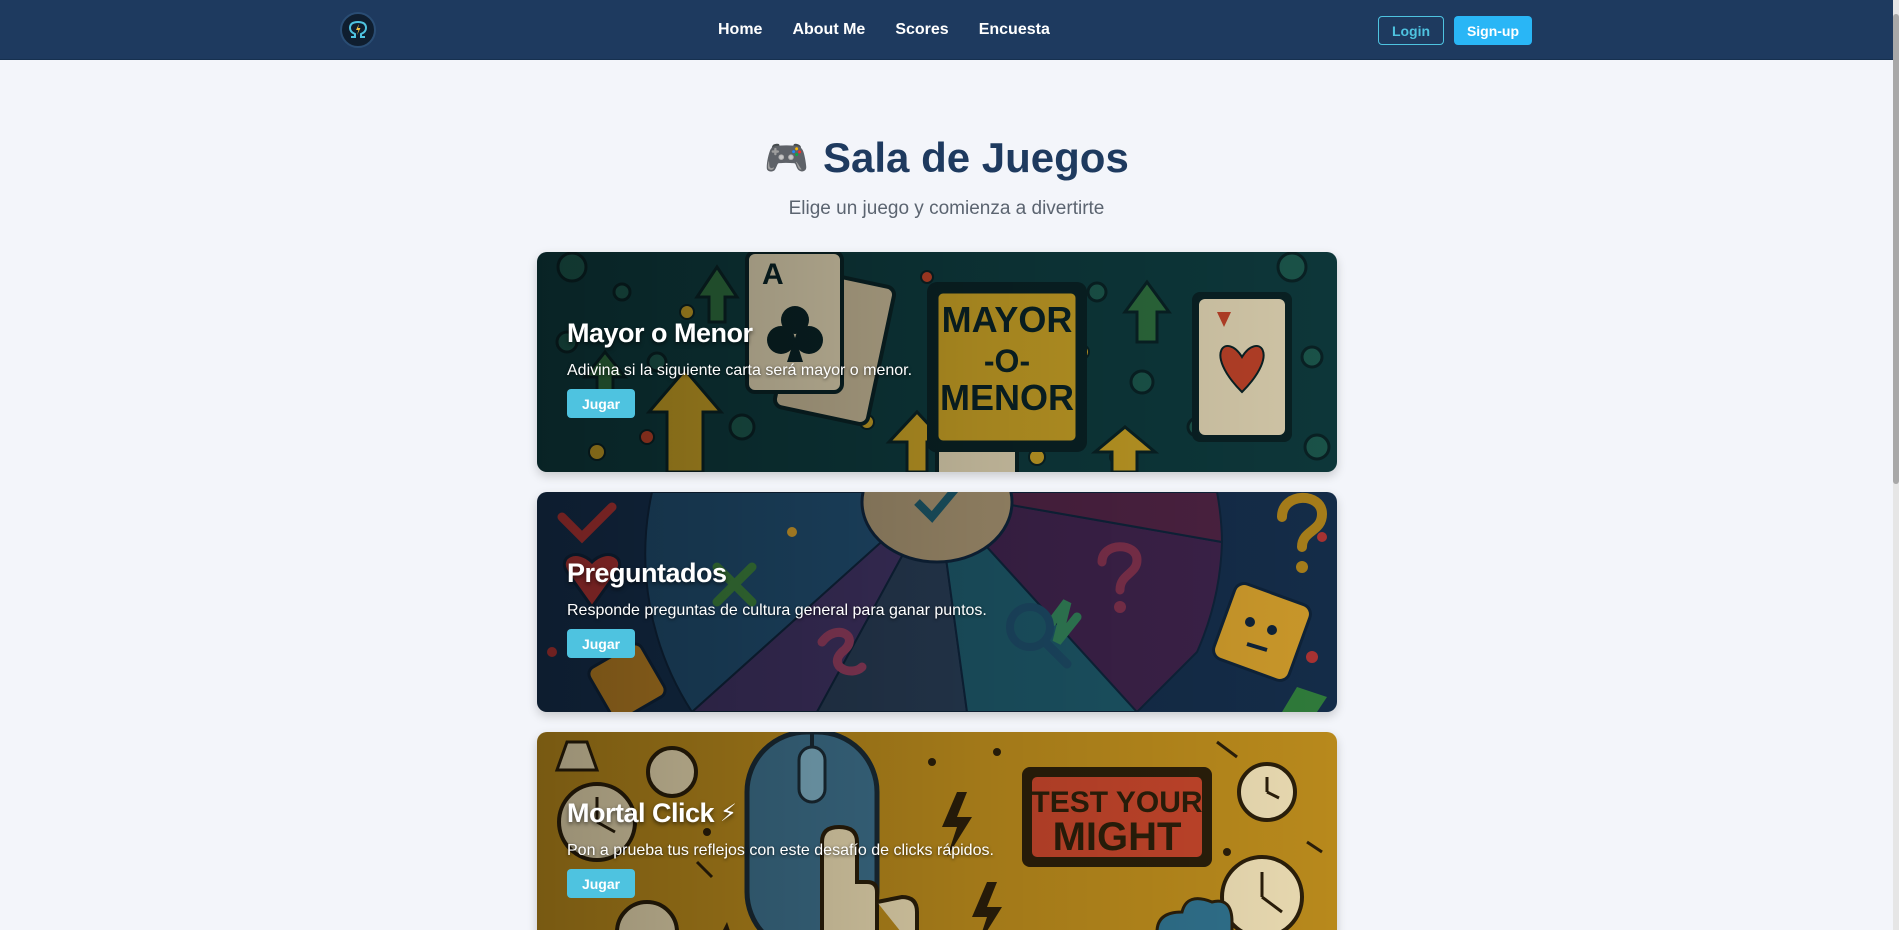 The height and width of the screenshot is (930, 1899). What do you see at coordinates (358, 30) in the screenshot?
I see `logo-icon` at bounding box center [358, 30].